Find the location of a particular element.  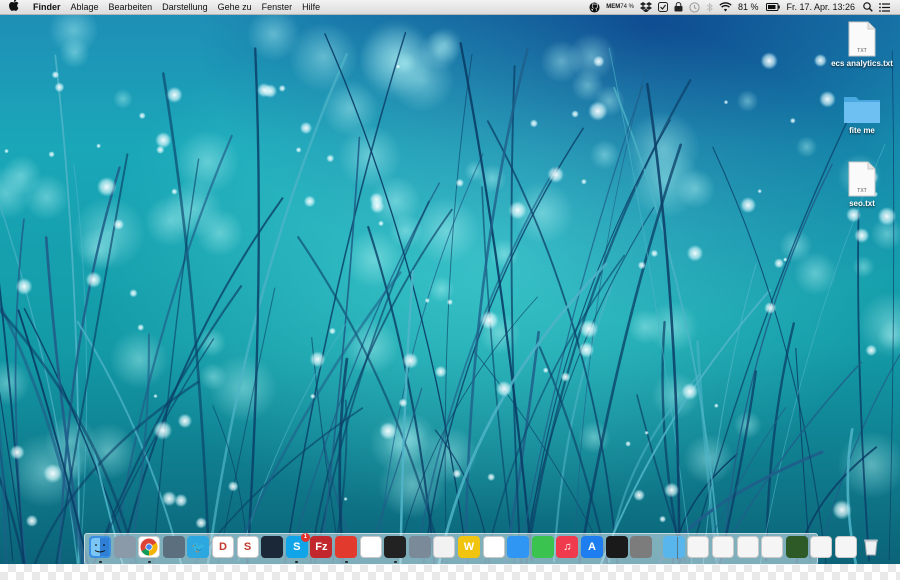

dock-trash-icon is located at coordinates (871, 547).